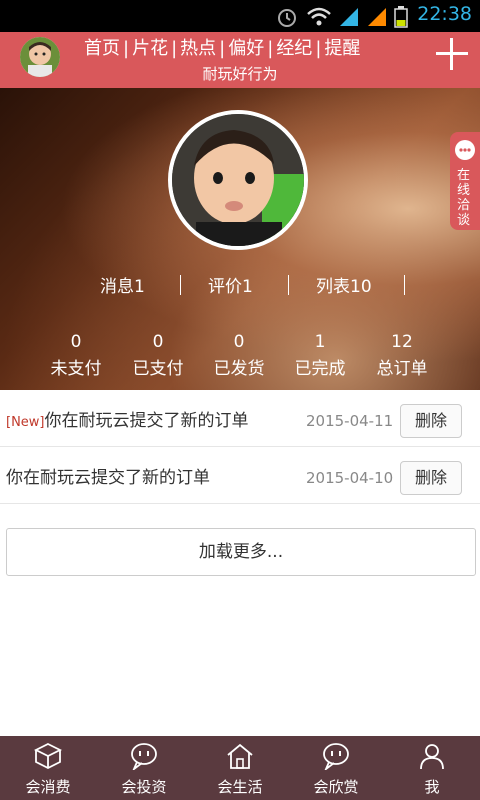  I want to click on messages-stat: 消息1, so click(122, 284).